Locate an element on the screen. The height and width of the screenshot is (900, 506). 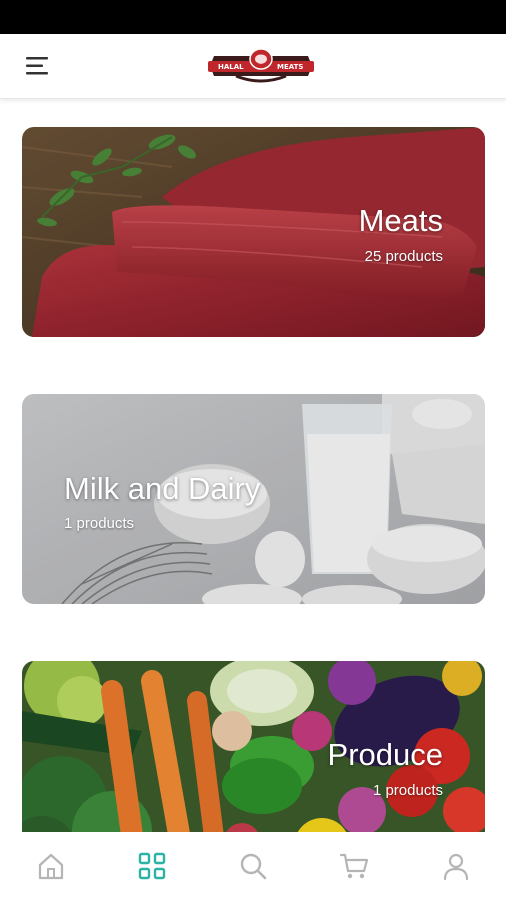
nav-profile is located at coordinates (455, 866).